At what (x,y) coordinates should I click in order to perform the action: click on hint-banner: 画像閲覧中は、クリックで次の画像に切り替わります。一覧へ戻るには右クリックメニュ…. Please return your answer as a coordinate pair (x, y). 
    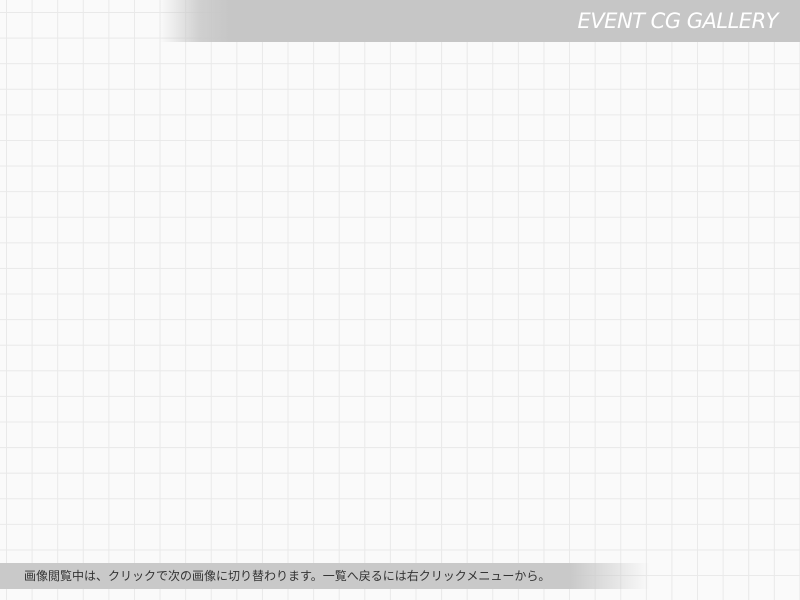
    Looking at the image, I should click on (325, 576).